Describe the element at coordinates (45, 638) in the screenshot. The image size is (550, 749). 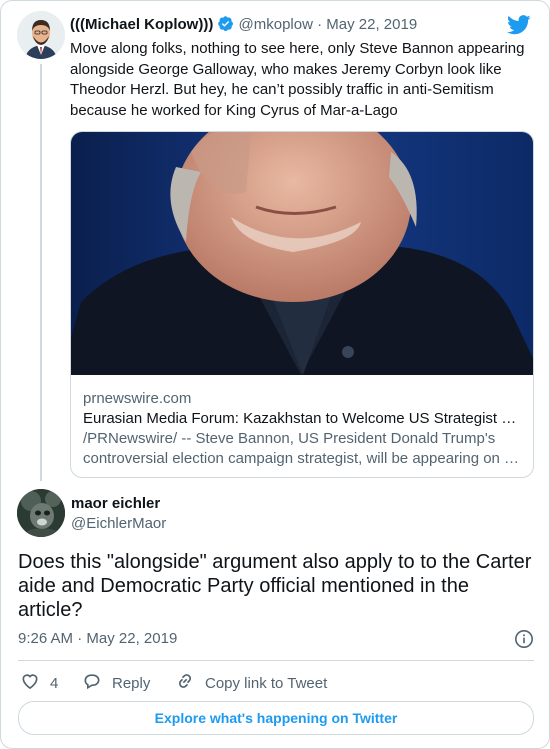
I see `tweet-time: 9:26 AM` at that location.